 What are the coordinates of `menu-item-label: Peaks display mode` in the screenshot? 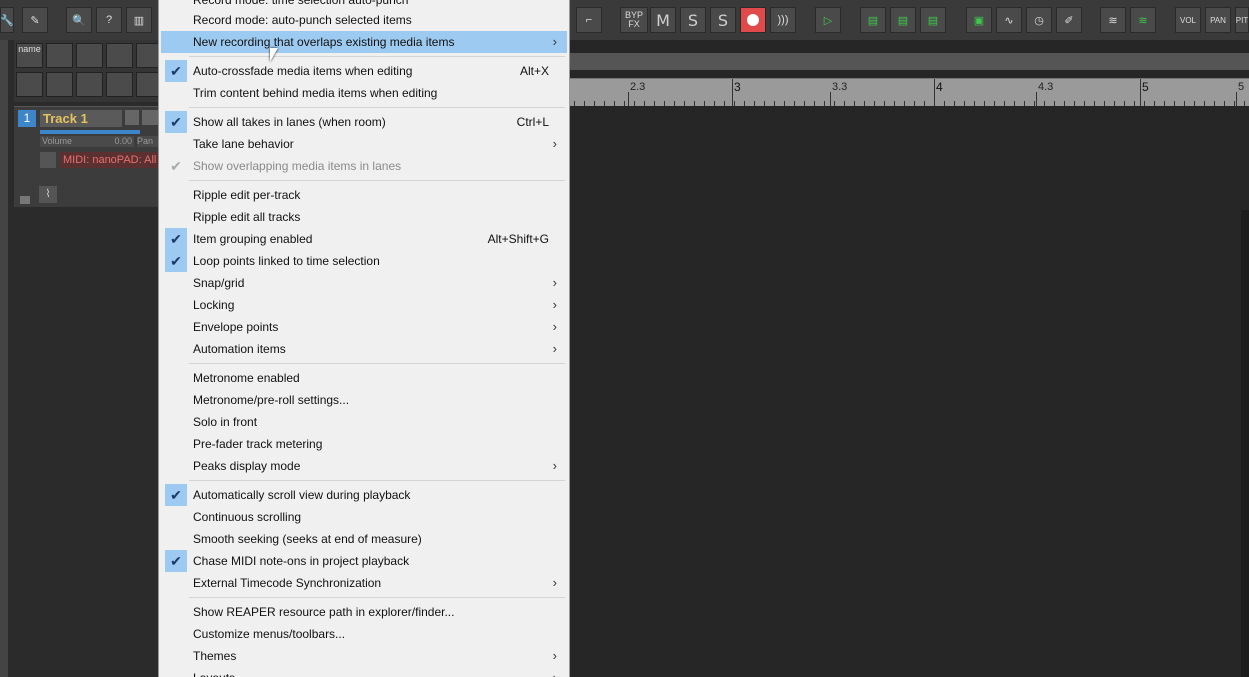 It's located at (247, 466).